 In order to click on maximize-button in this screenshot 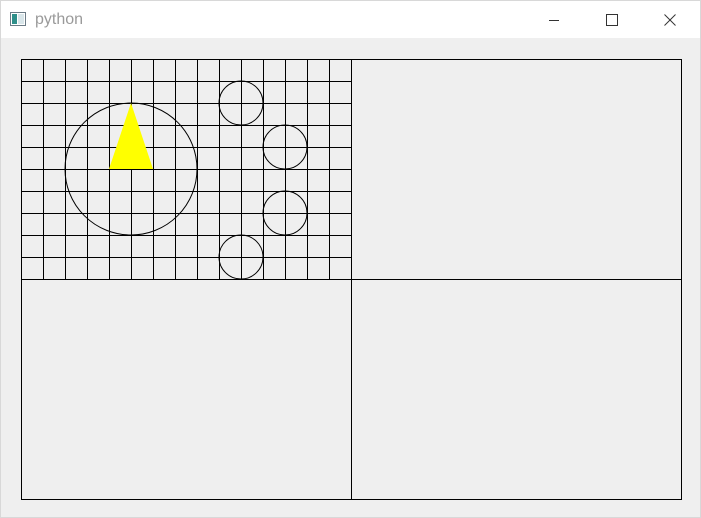, I will do `click(612, 19)`.